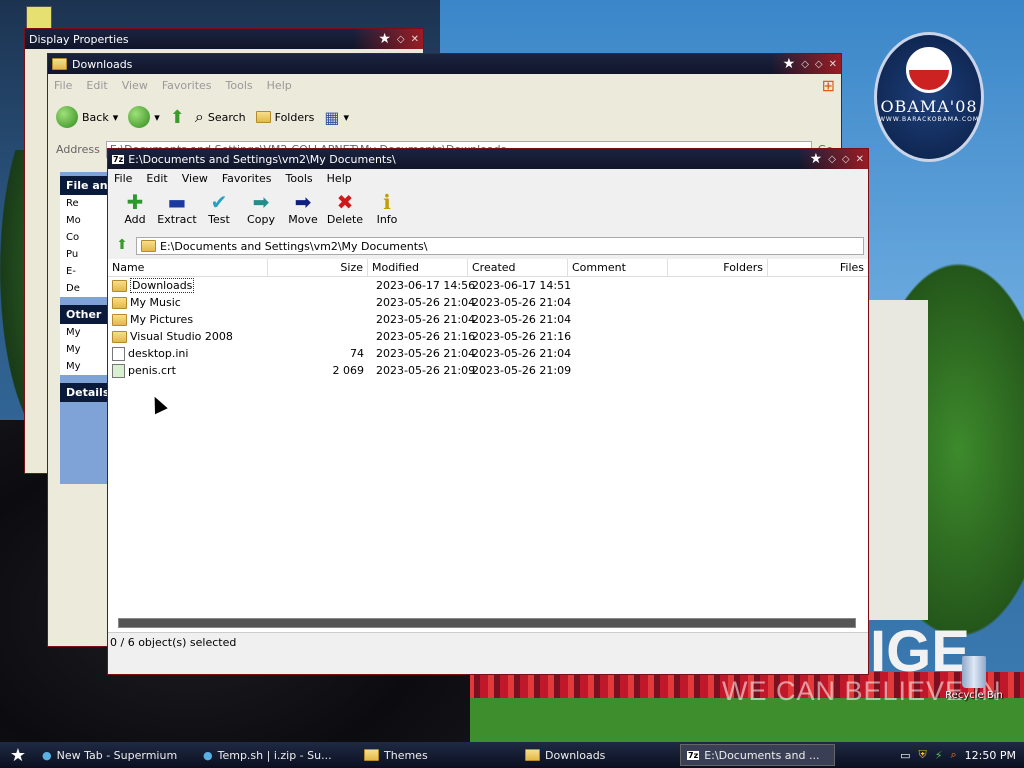 This screenshot has width=1024, height=768. I want to click on task-downloads: Downloads, so click(596, 755).